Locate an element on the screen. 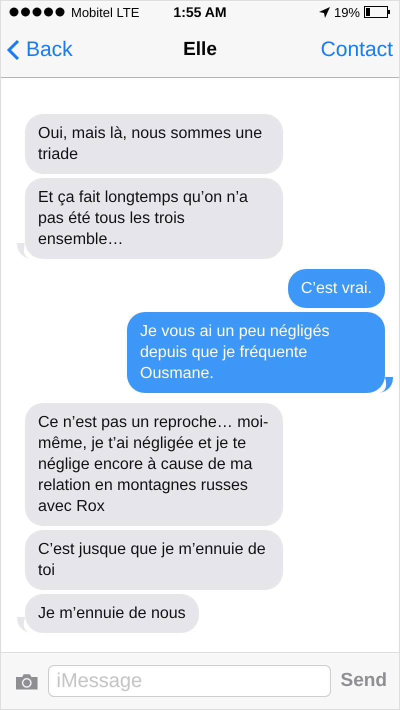  carrier-name: Mobitel LTE is located at coordinates (105, 12).